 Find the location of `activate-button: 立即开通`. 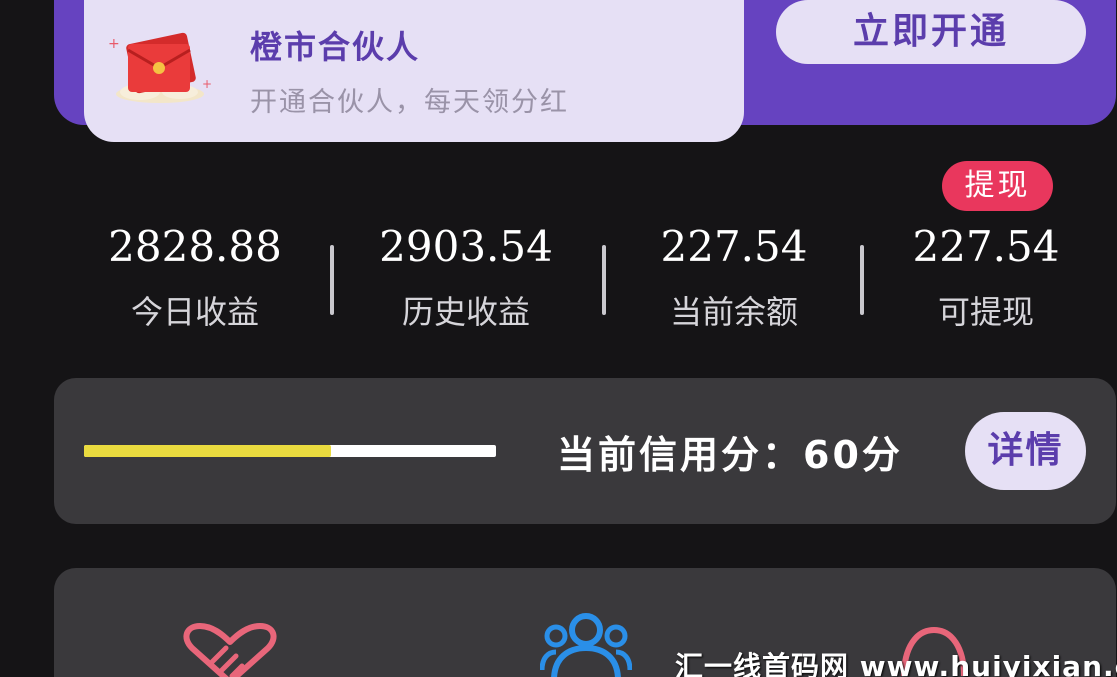

activate-button: 立即开通 is located at coordinates (931, 32).